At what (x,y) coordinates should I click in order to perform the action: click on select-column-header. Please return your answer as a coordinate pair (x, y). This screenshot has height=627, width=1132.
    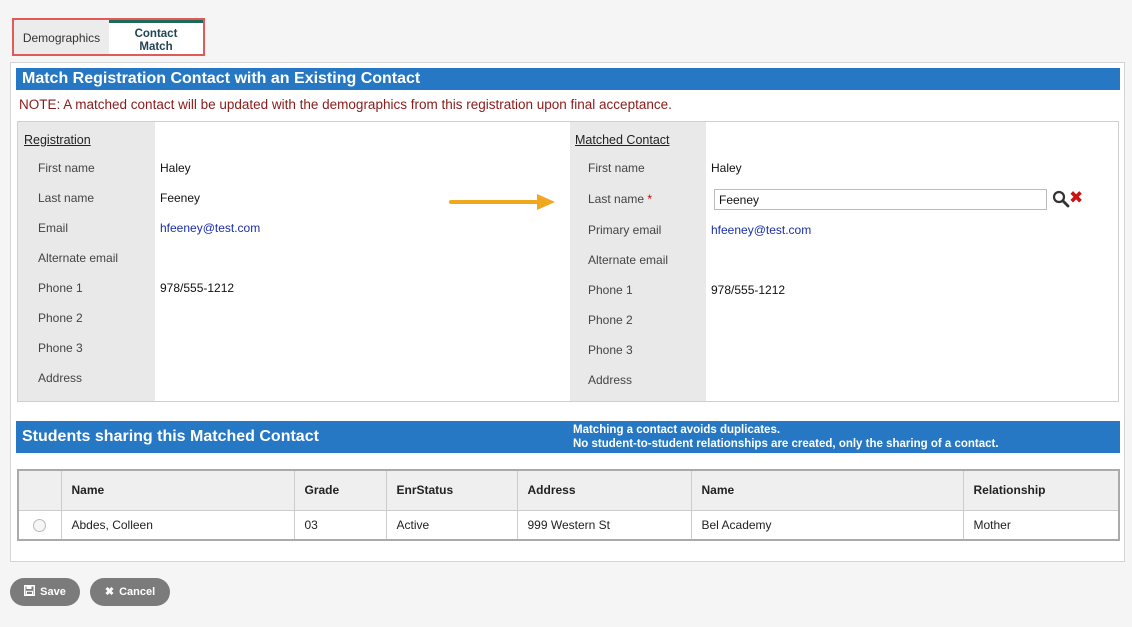
    Looking at the image, I should click on (39, 490).